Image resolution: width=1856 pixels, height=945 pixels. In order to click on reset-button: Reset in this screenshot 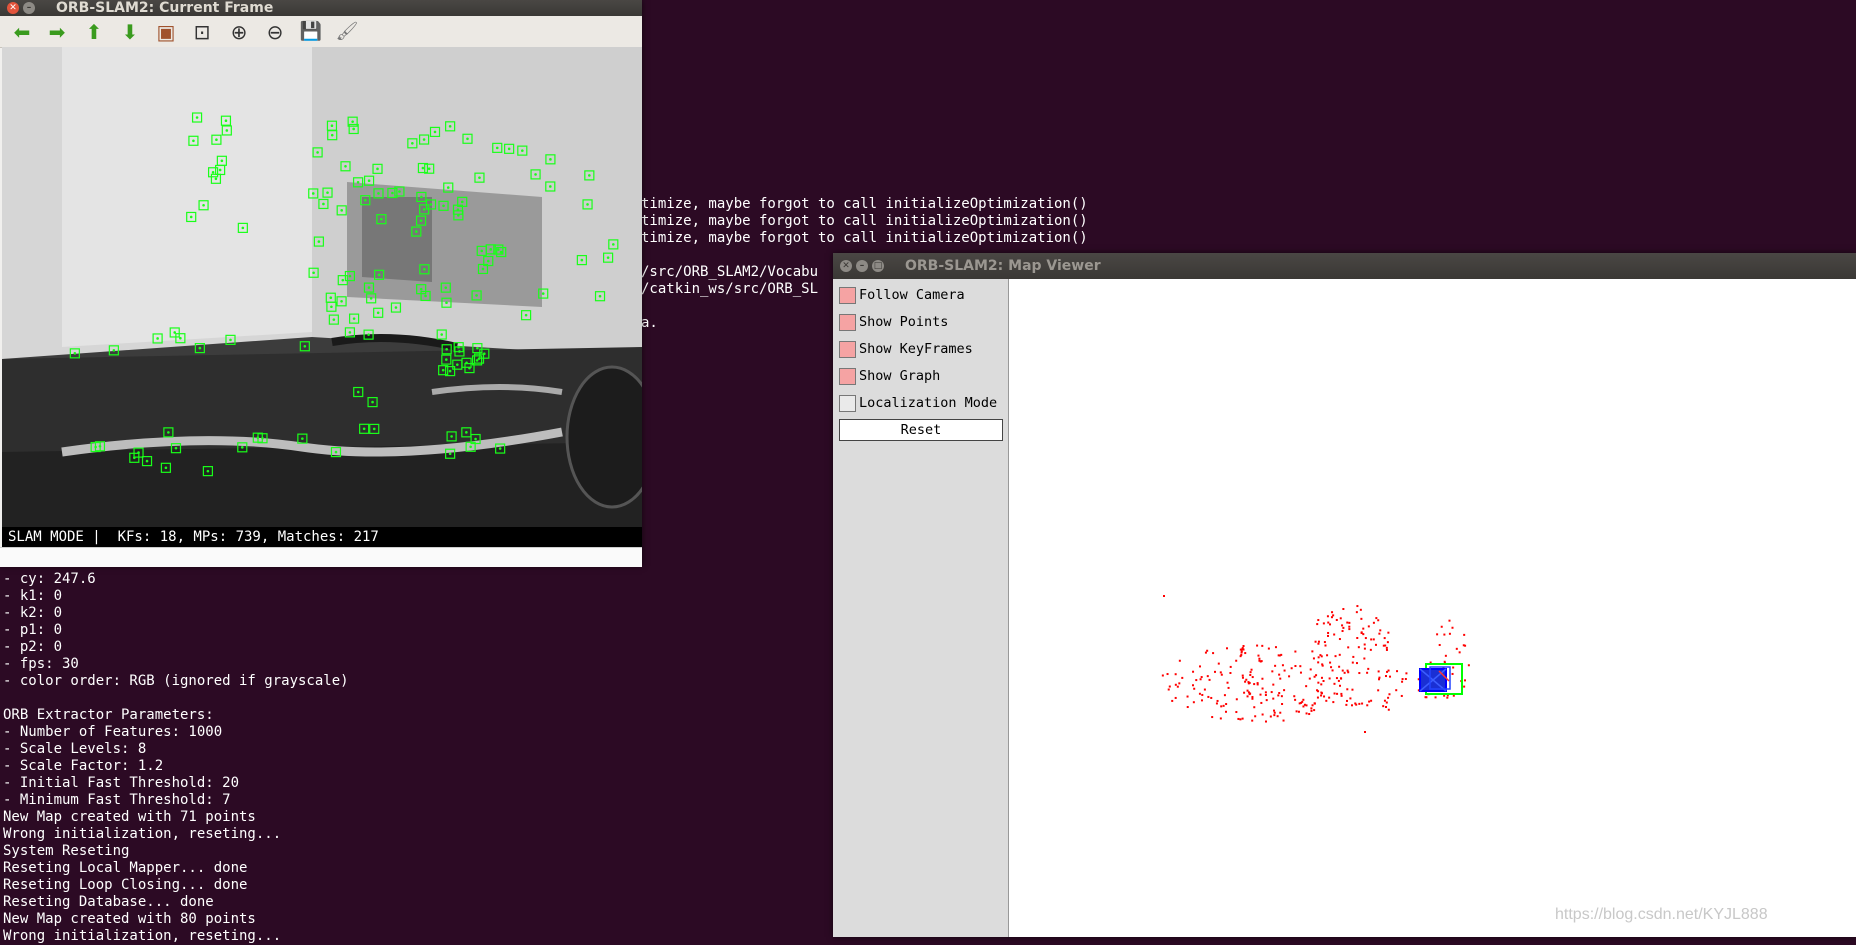, I will do `click(921, 430)`.